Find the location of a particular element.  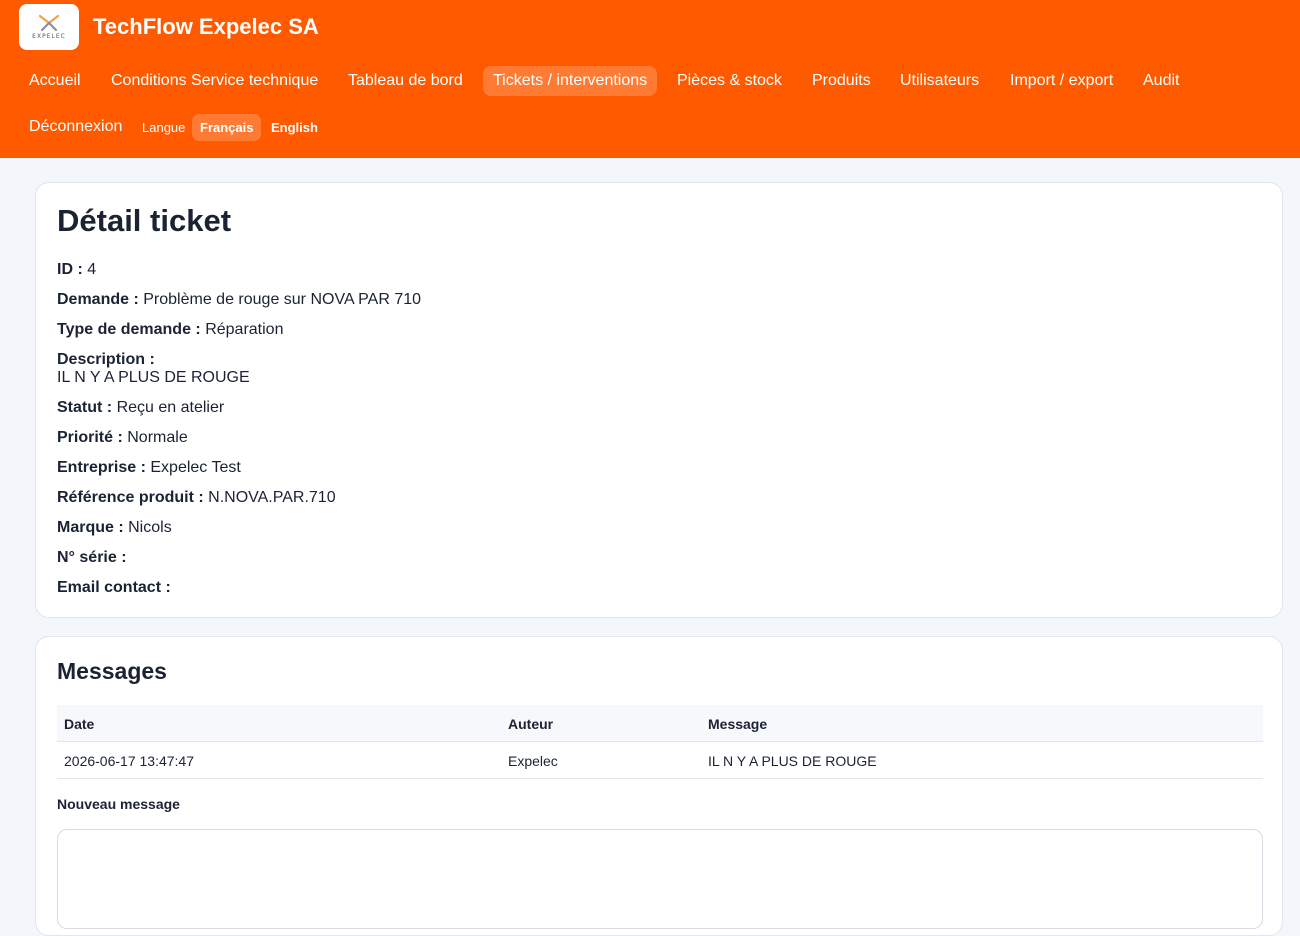

field-type-demande: Type de demande : Réparation is located at coordinates (170, 329).